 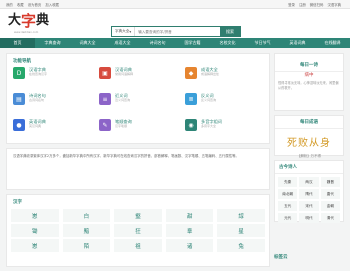 What do you see at coordinates (330, 206) in the screenshot?
I see `poet-era: 金朝` at bounding box center [330, 206].